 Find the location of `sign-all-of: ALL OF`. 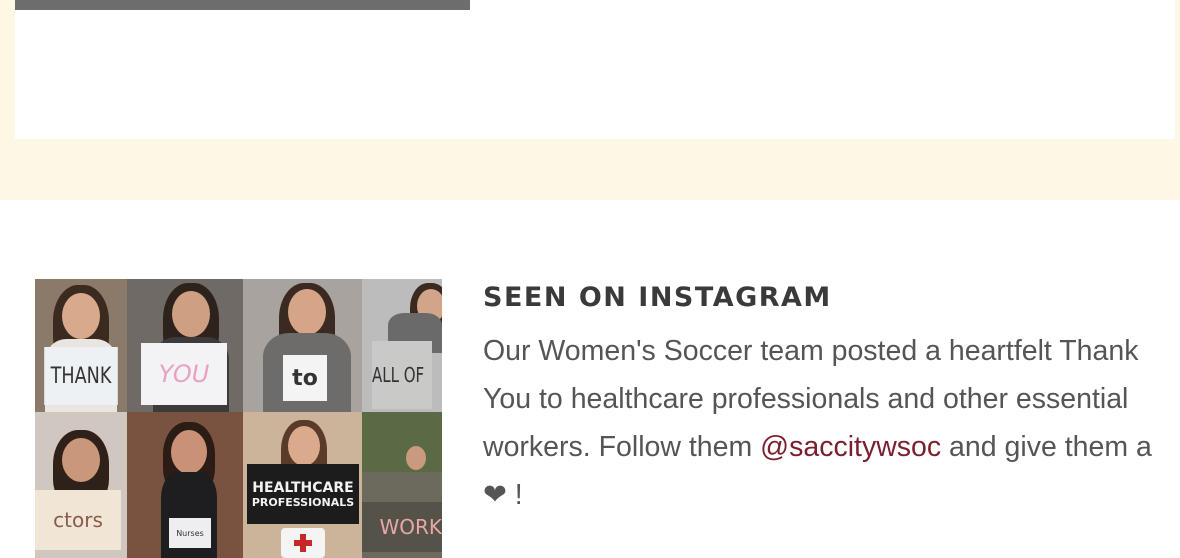

sign-all-of: ALL OF is located at coordinates (402, 375).